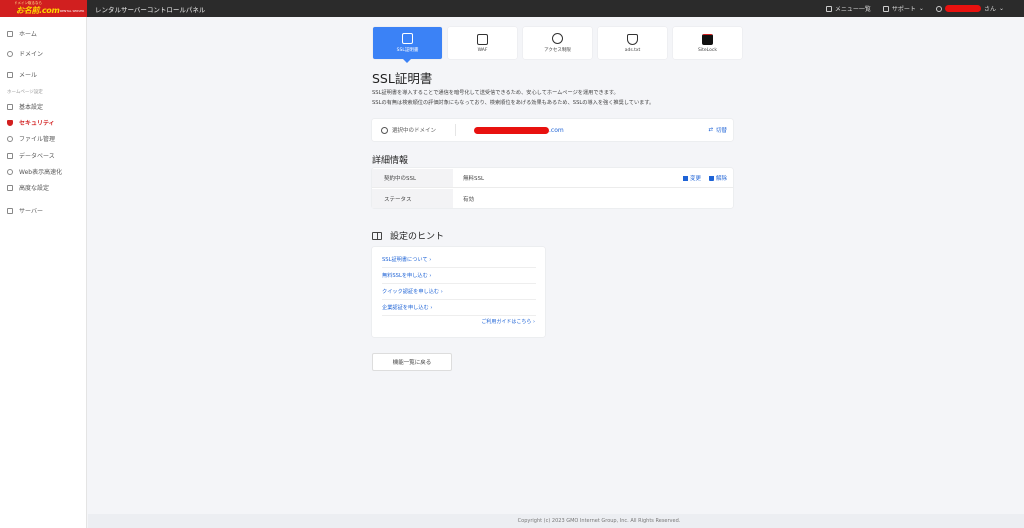 This screenshot has height=528, width=1024. I want to click on domain-suffix: .com, so click(556, 130).